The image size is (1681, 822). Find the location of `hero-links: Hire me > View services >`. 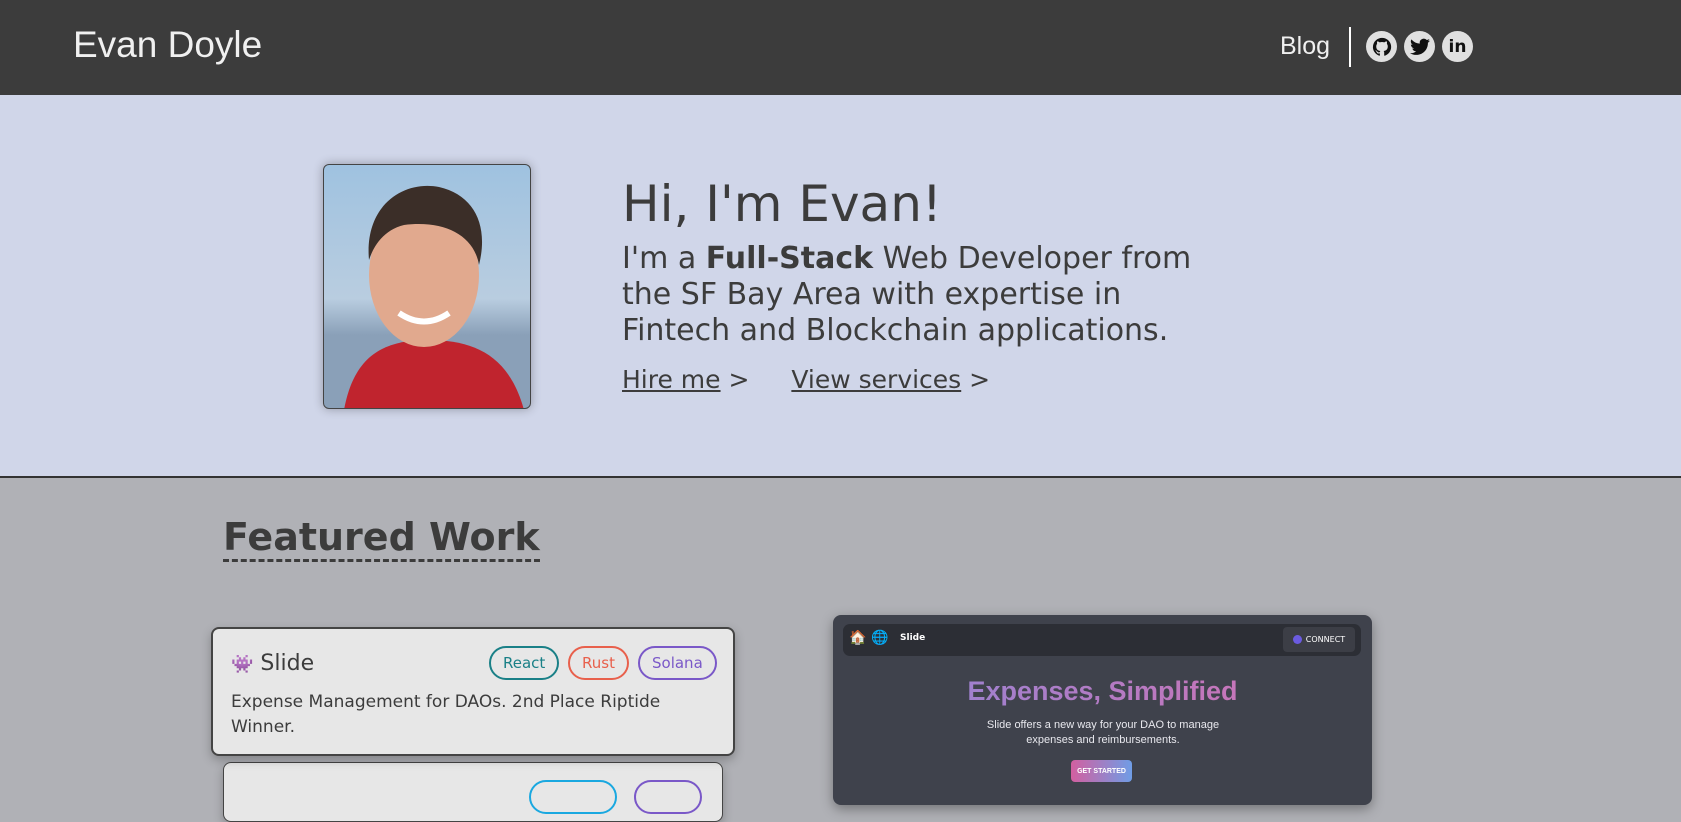

hero-links: Hire me > View services > is located at coordinates (806, 379).